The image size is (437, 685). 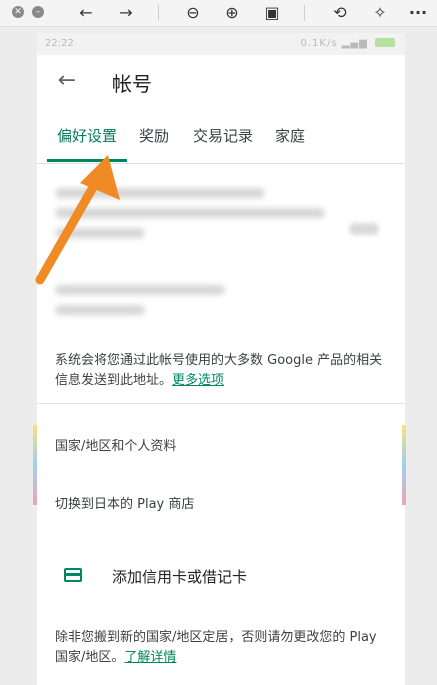 I want to click on country-profile-header: 国家/地区和个人资料, so click(x=116, y=446).